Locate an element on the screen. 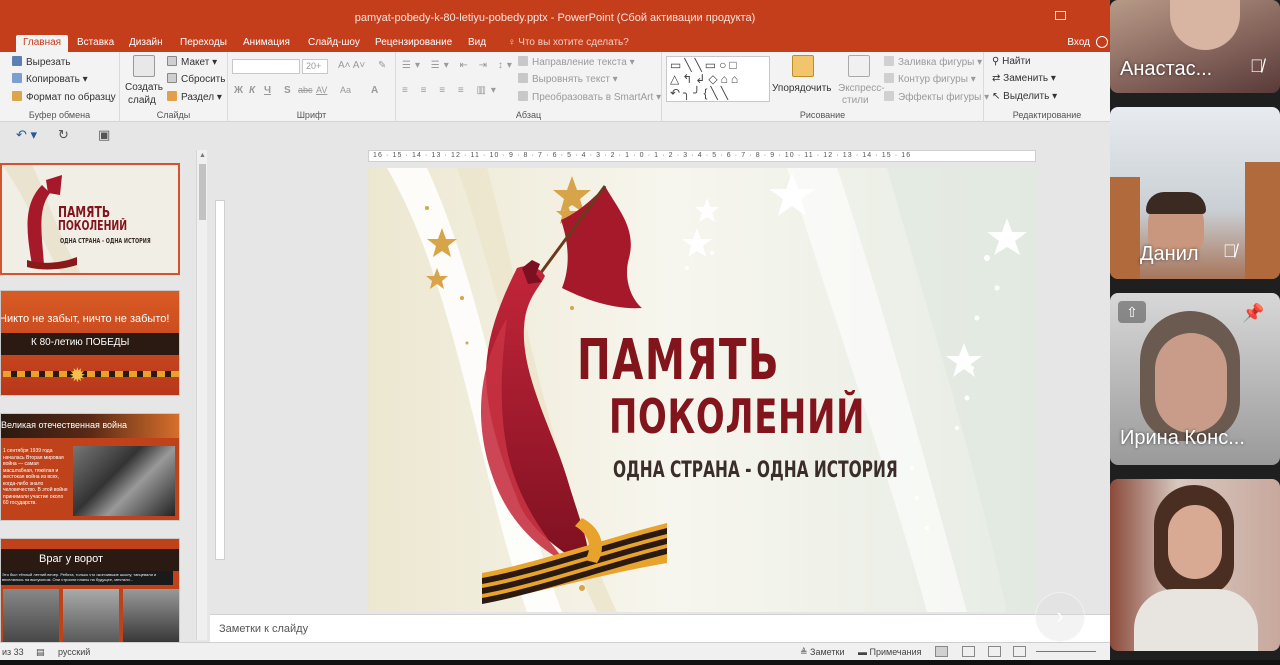  font-color-icon: A is located at coordinates (374, 90).